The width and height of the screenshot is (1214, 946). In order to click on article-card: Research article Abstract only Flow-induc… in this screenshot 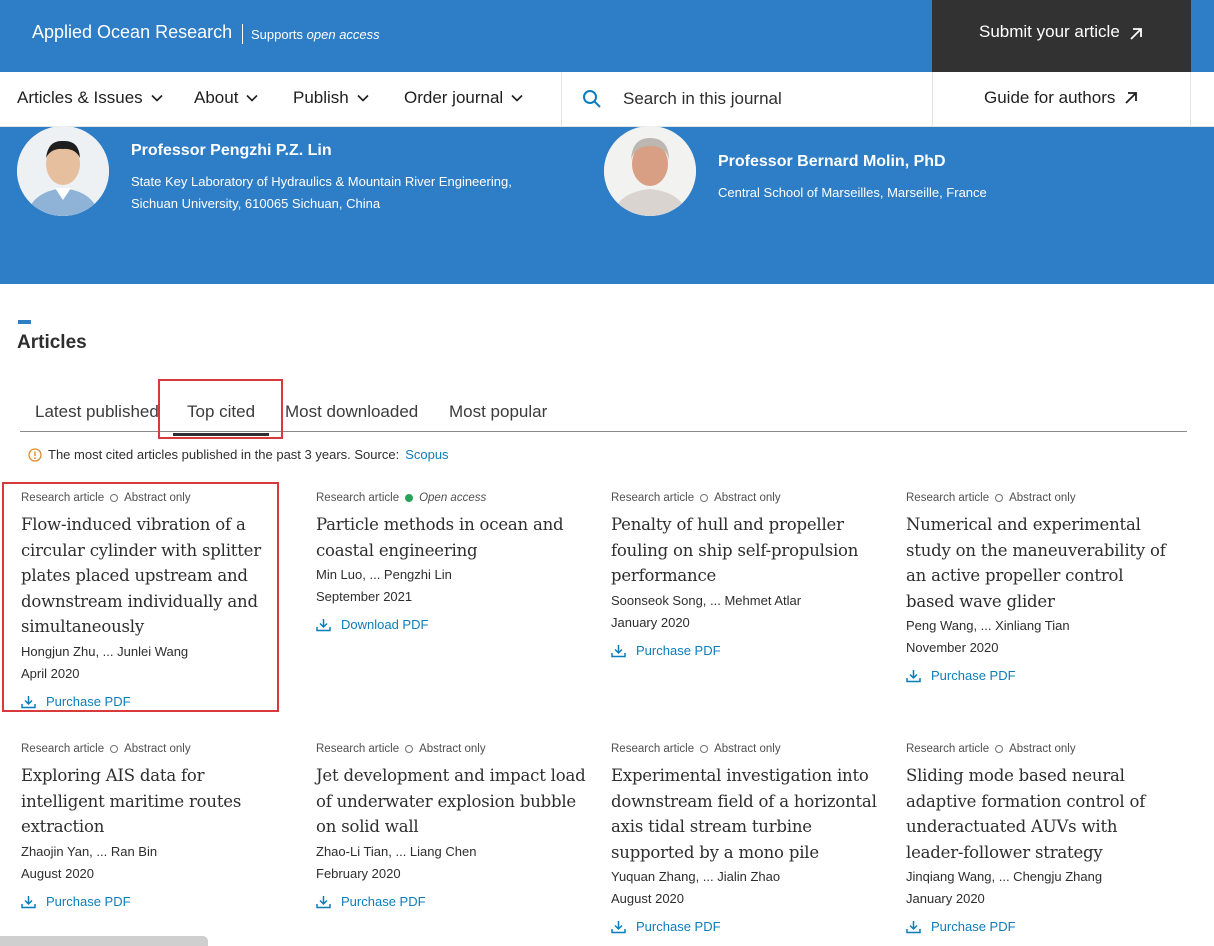, I will do `click(156, 602)`.